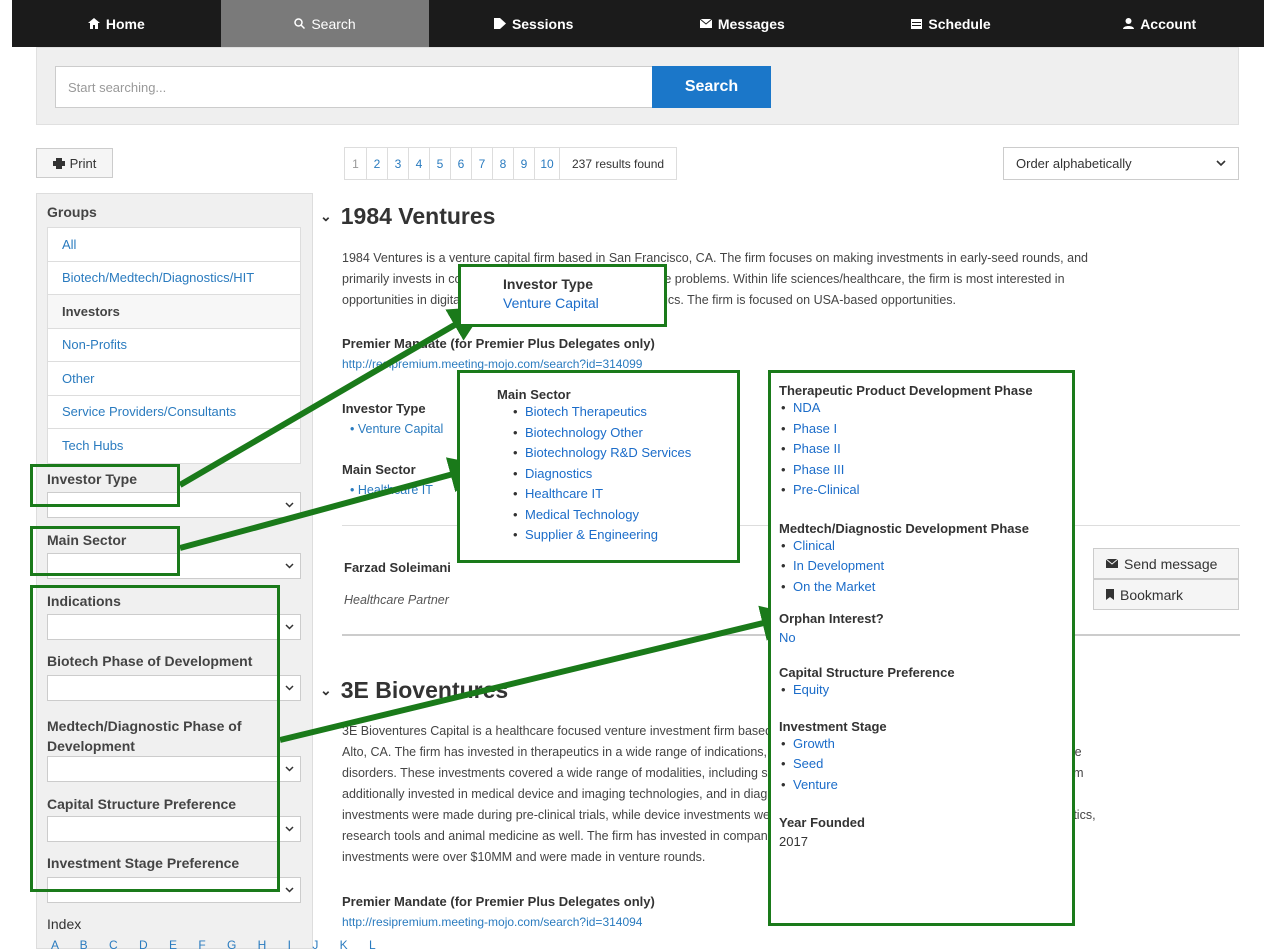  What do you see at coordinates (925, 785) in the screenshot?
I see `list-item: Venture` at bounding box center [925, 785].